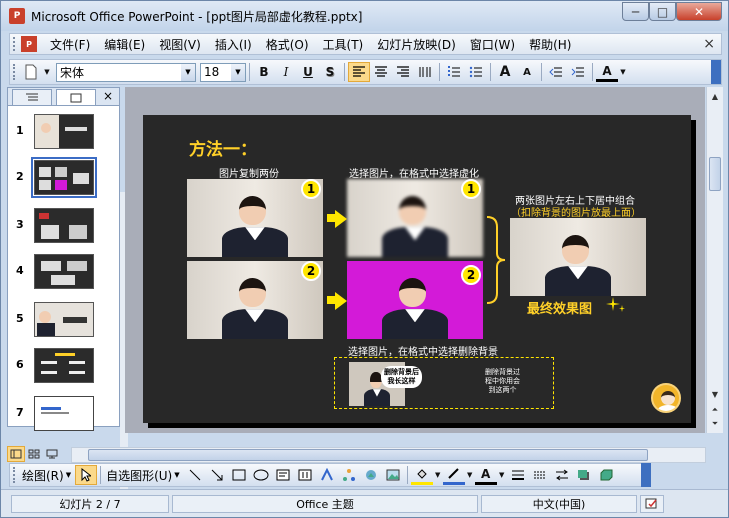 The height and width of the screenshot is (518, 729). What do you see at coordinates (349, 475) in the screenshot?
I see `diagram-icon` at bounding box center [349, 475].